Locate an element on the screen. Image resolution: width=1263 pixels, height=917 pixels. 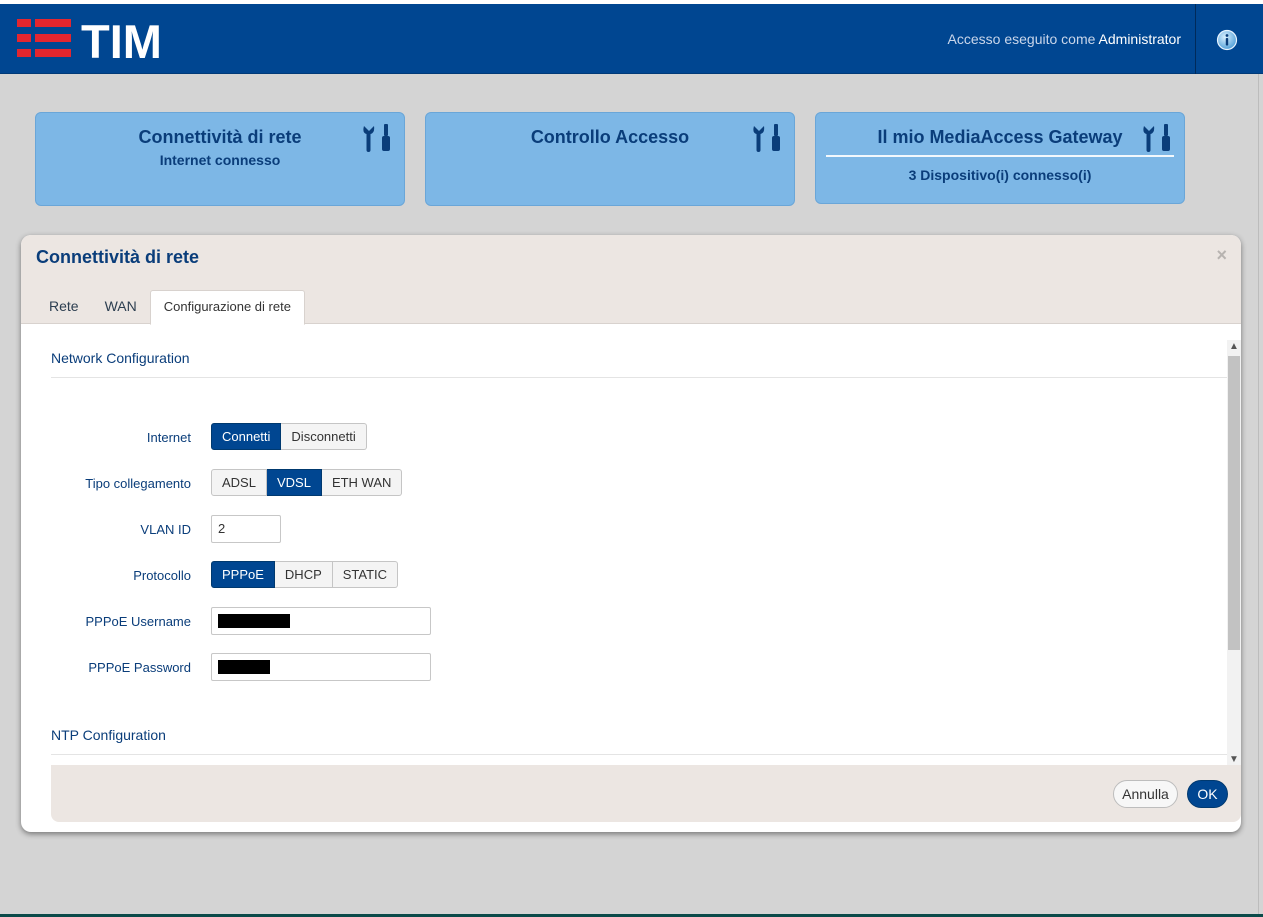
link-type-label: Tipo collegamento is located at coordinates (138, 483).